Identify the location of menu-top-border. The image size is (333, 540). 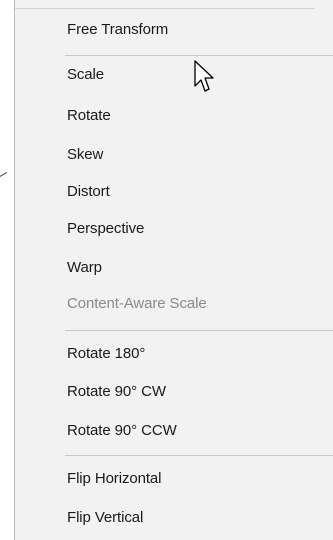
(165, 8).